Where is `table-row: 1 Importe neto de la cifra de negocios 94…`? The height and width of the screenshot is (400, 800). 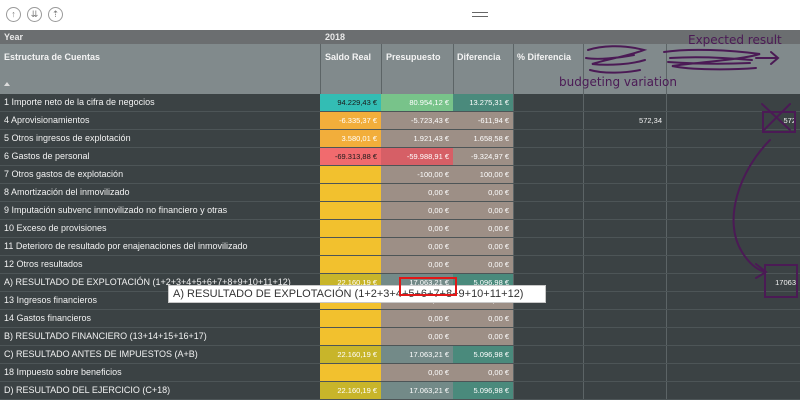 table-row: 1 Importe neto de la cifra de negocios 94… is located at coordinates (400, 103).